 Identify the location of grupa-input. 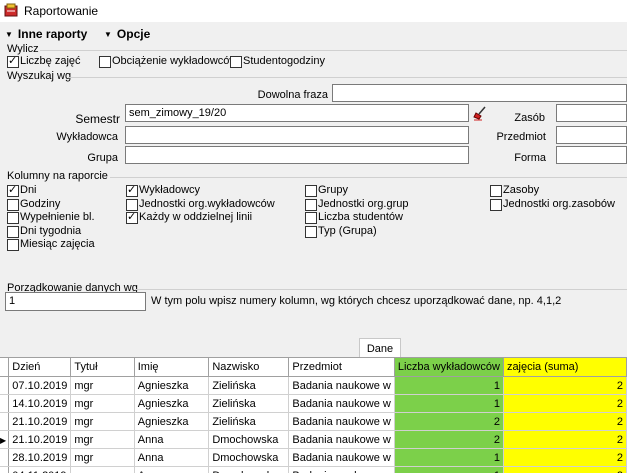
(297, 155).